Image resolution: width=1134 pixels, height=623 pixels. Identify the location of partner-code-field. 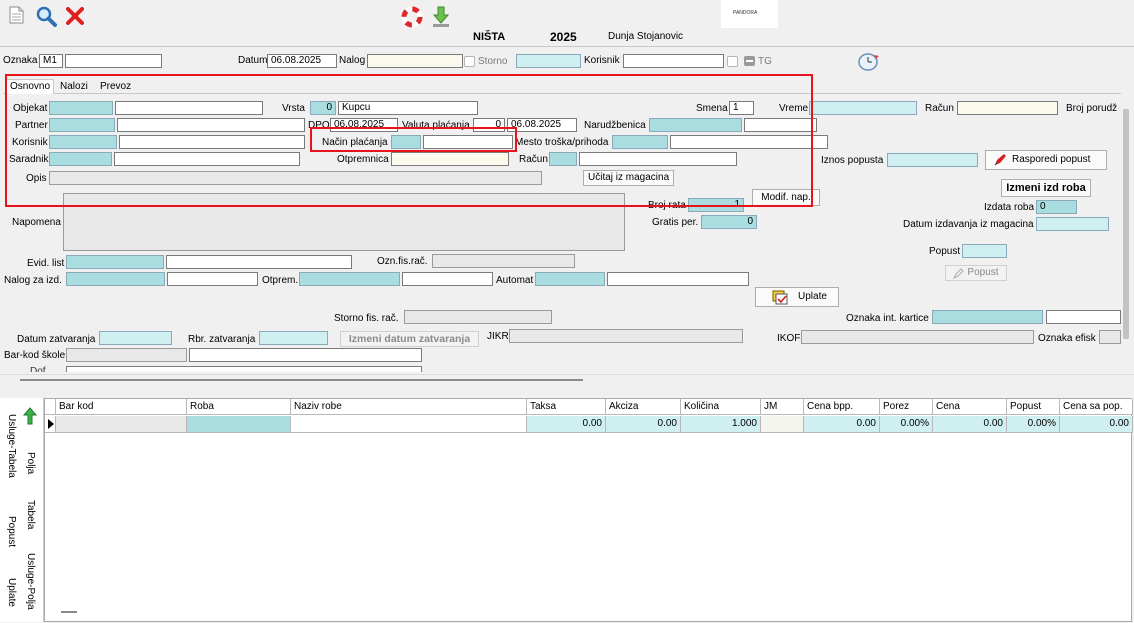
(82, 125).